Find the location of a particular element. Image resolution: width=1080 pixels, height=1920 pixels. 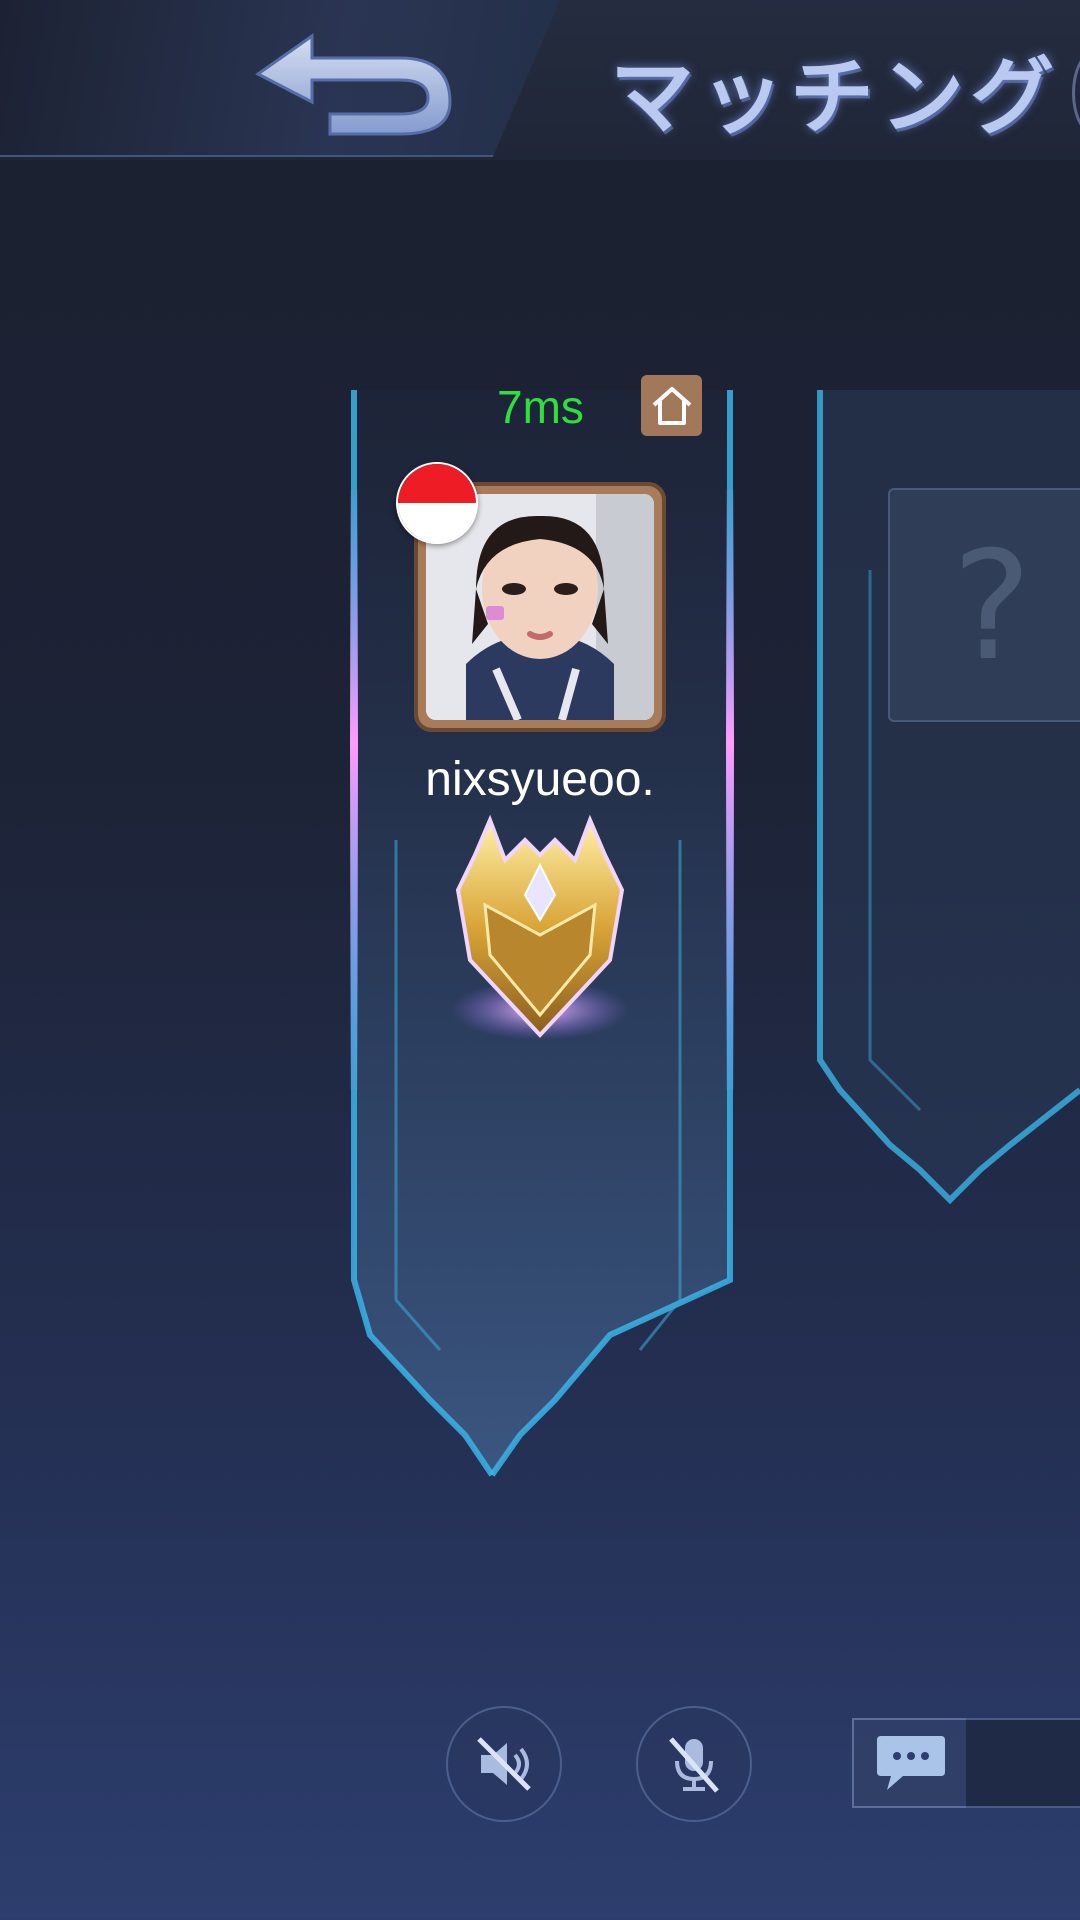

speaker-toggle-button is located at coordinates (504, 1764).